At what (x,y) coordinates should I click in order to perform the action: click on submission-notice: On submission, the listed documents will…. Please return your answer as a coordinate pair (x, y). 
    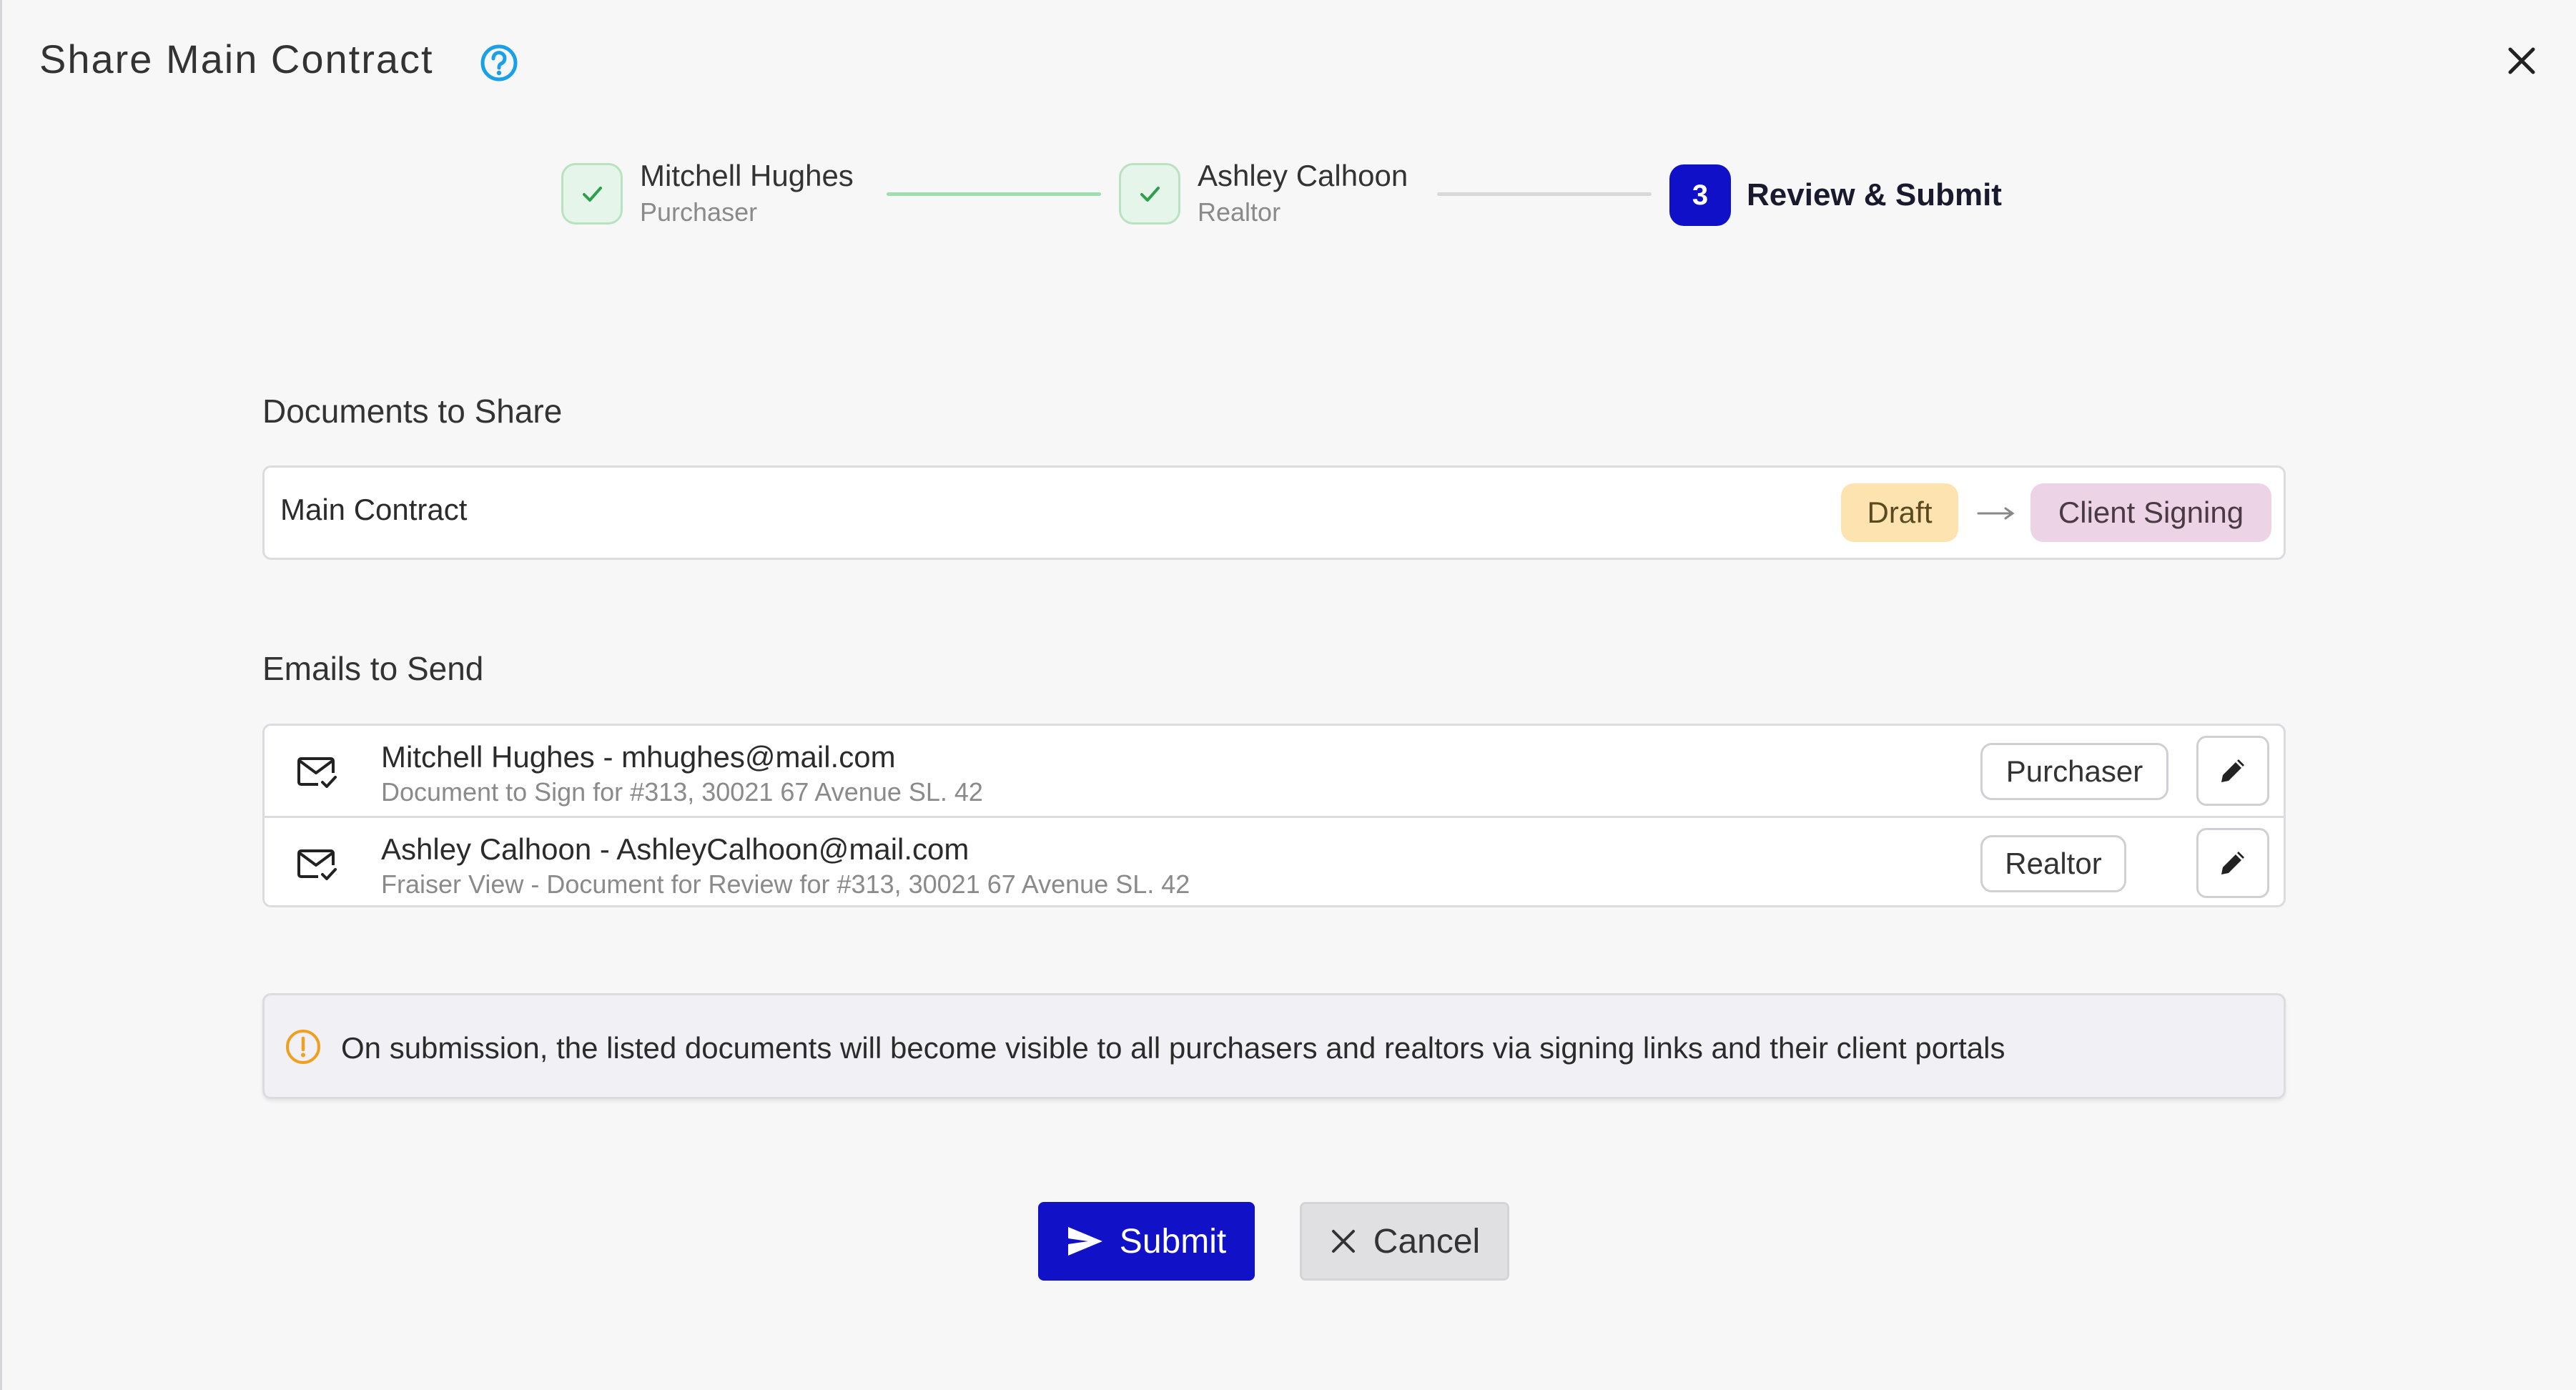
    Looking at the image, I should click on (1274, 1046).